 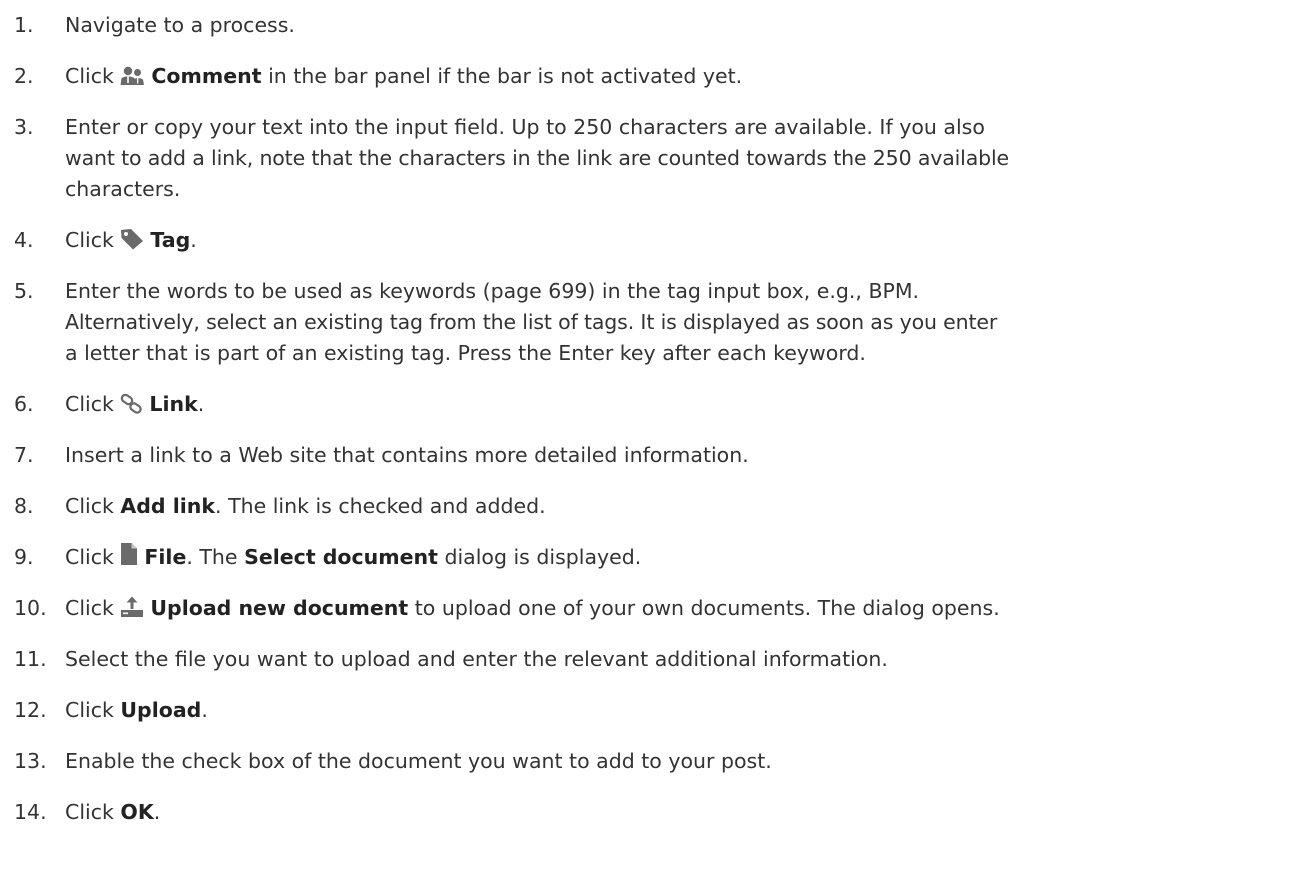 What do you see at coordinates (24, 25) in the screenshot?
I see `step-number: 1.` at bounding box center [24, 25].